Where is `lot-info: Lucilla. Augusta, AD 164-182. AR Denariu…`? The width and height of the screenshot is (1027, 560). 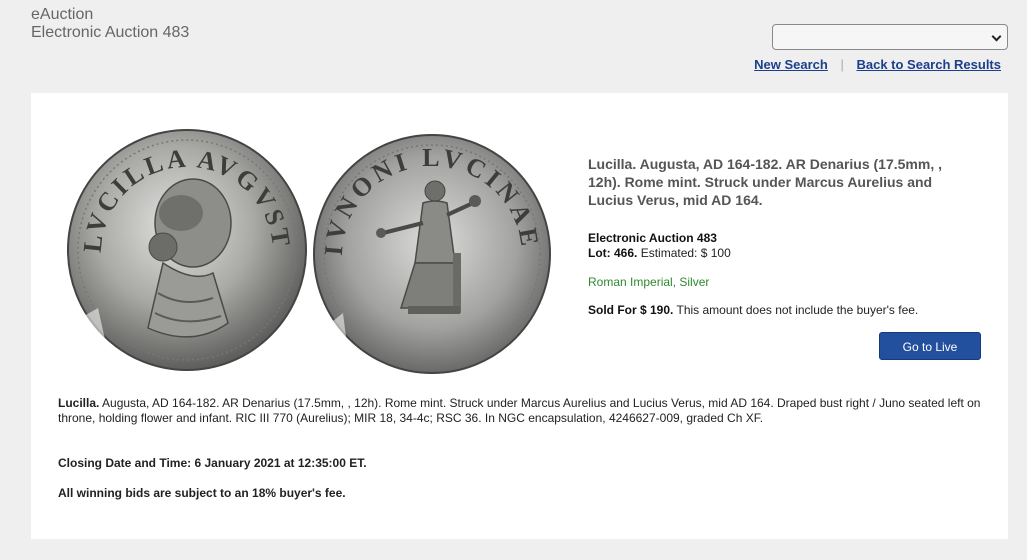 lot-info: Lucilla. Augusta, AD 164-182. AR Denariu… is located at coordinates (783, 236).